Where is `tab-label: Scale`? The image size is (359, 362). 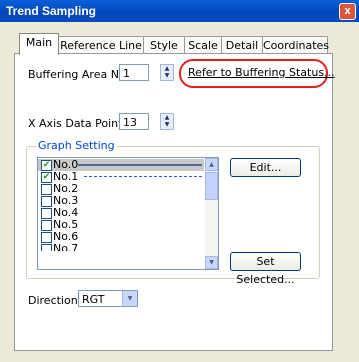 tab-label: Scale is located at coordinates (203, 45).